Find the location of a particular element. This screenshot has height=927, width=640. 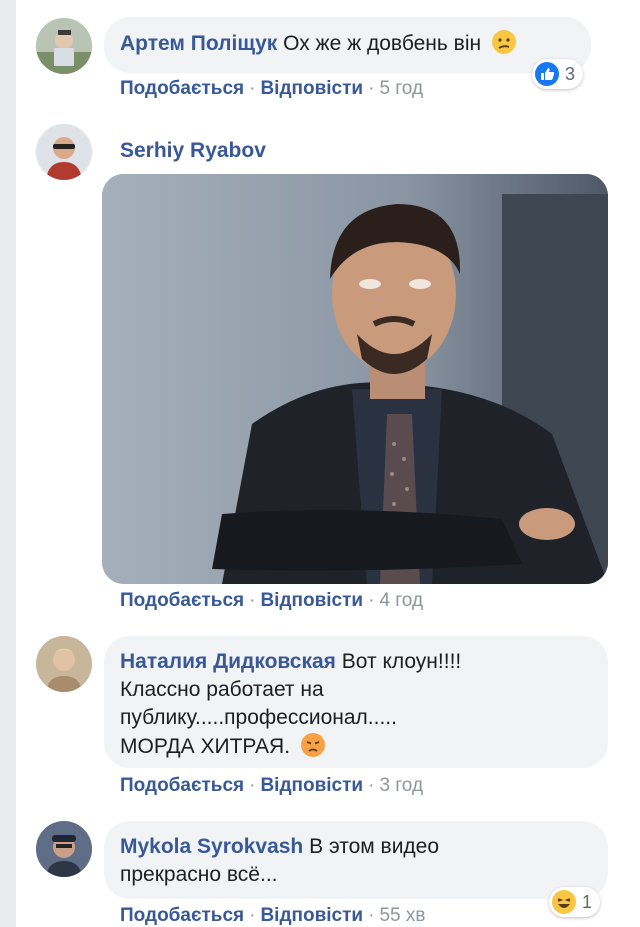

reaction-summary: 1 is located at coordinates (575, 902).